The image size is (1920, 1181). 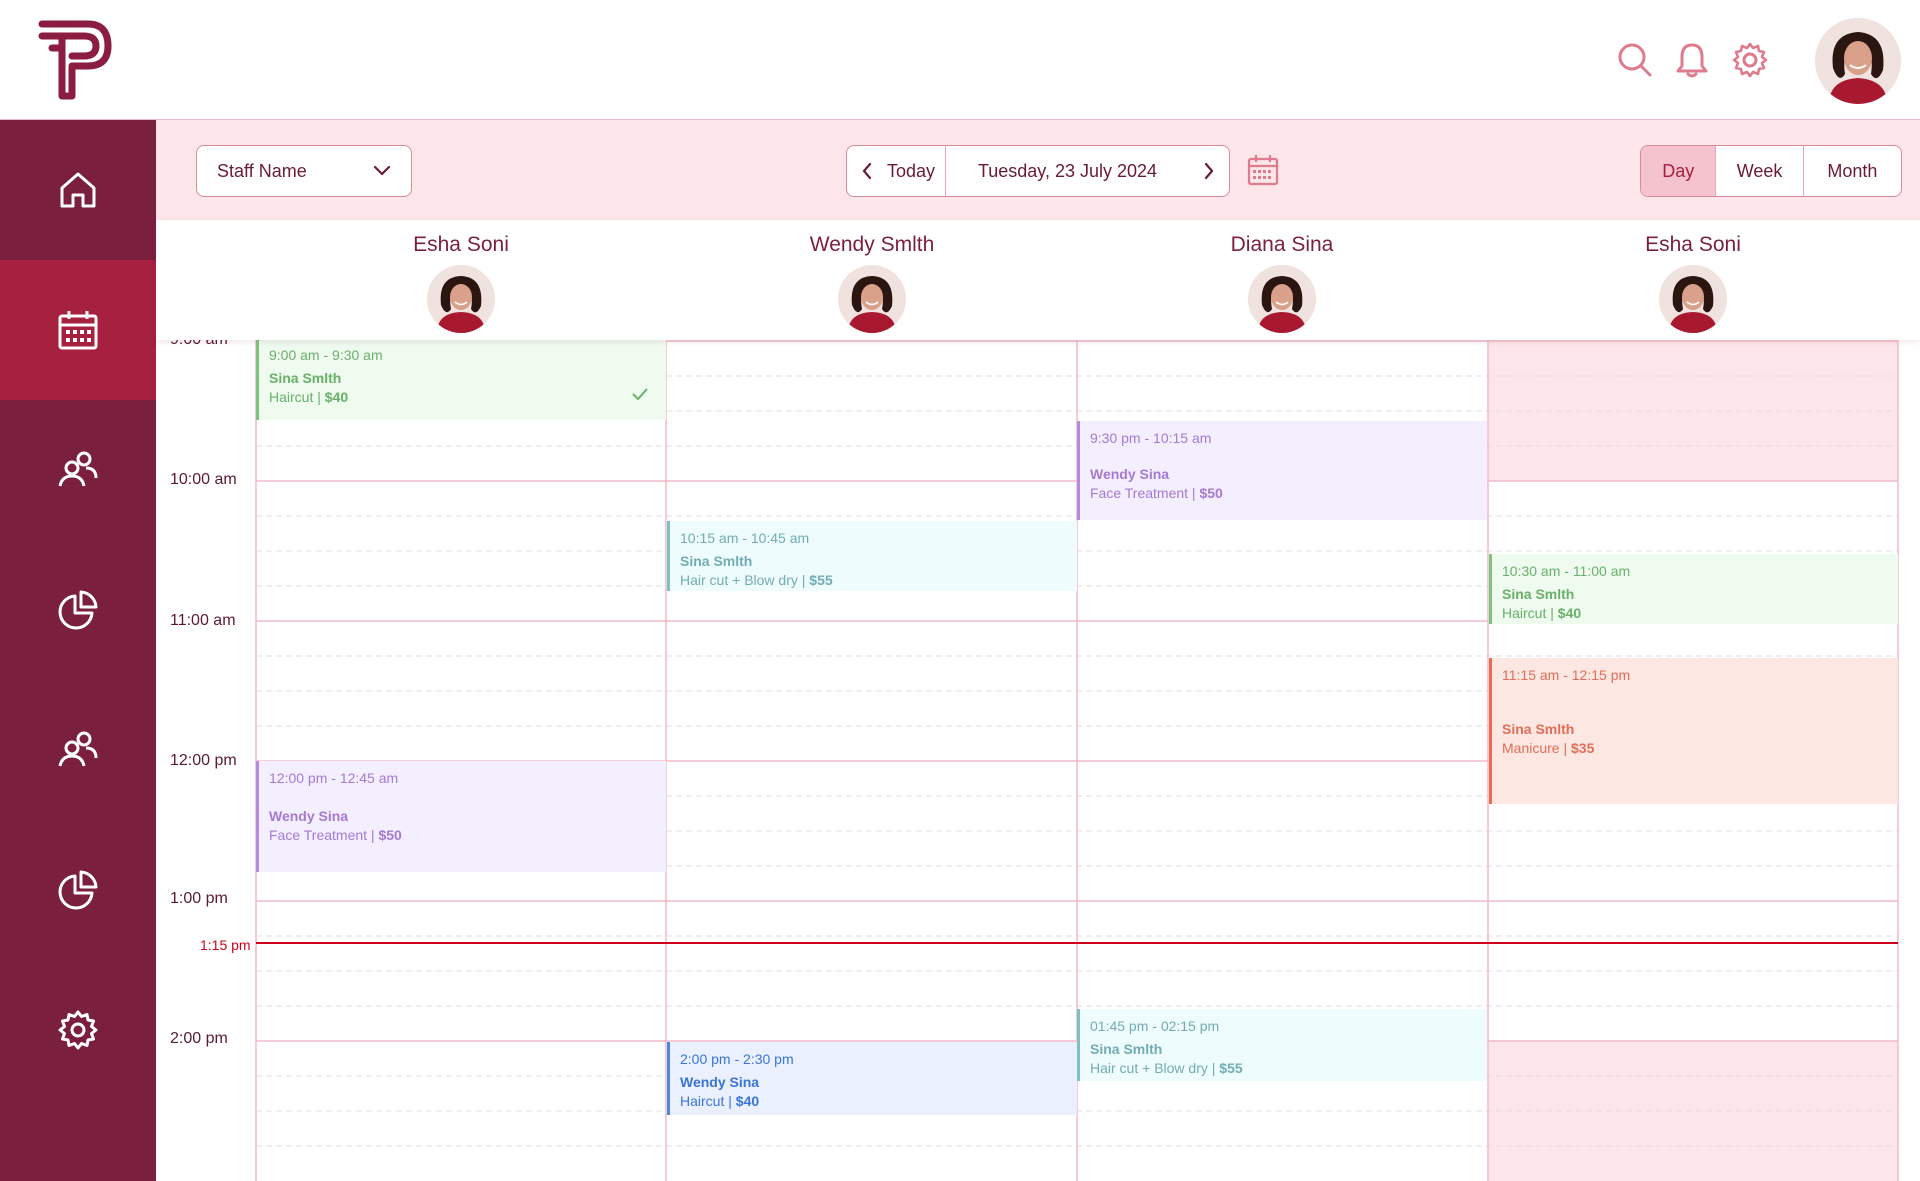 What do you see at coordinates (382, 170) in the screenshot?
I see `chevron-down-icon` at bounding box center [382, 170].